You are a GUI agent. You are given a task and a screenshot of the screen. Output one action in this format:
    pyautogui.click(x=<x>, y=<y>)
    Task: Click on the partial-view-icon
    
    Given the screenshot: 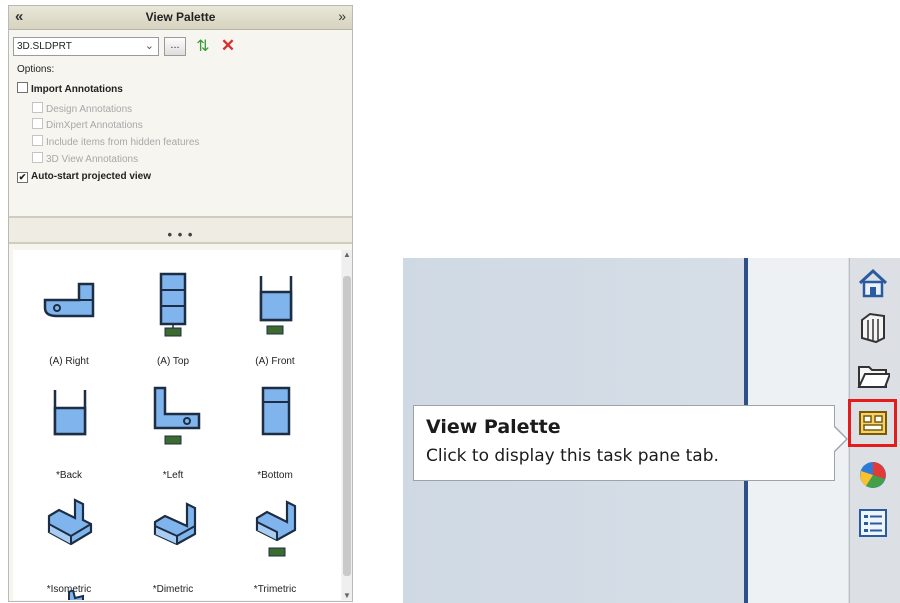 What is the action you would take?
    pyautogui.click(x=76, y=595)
    